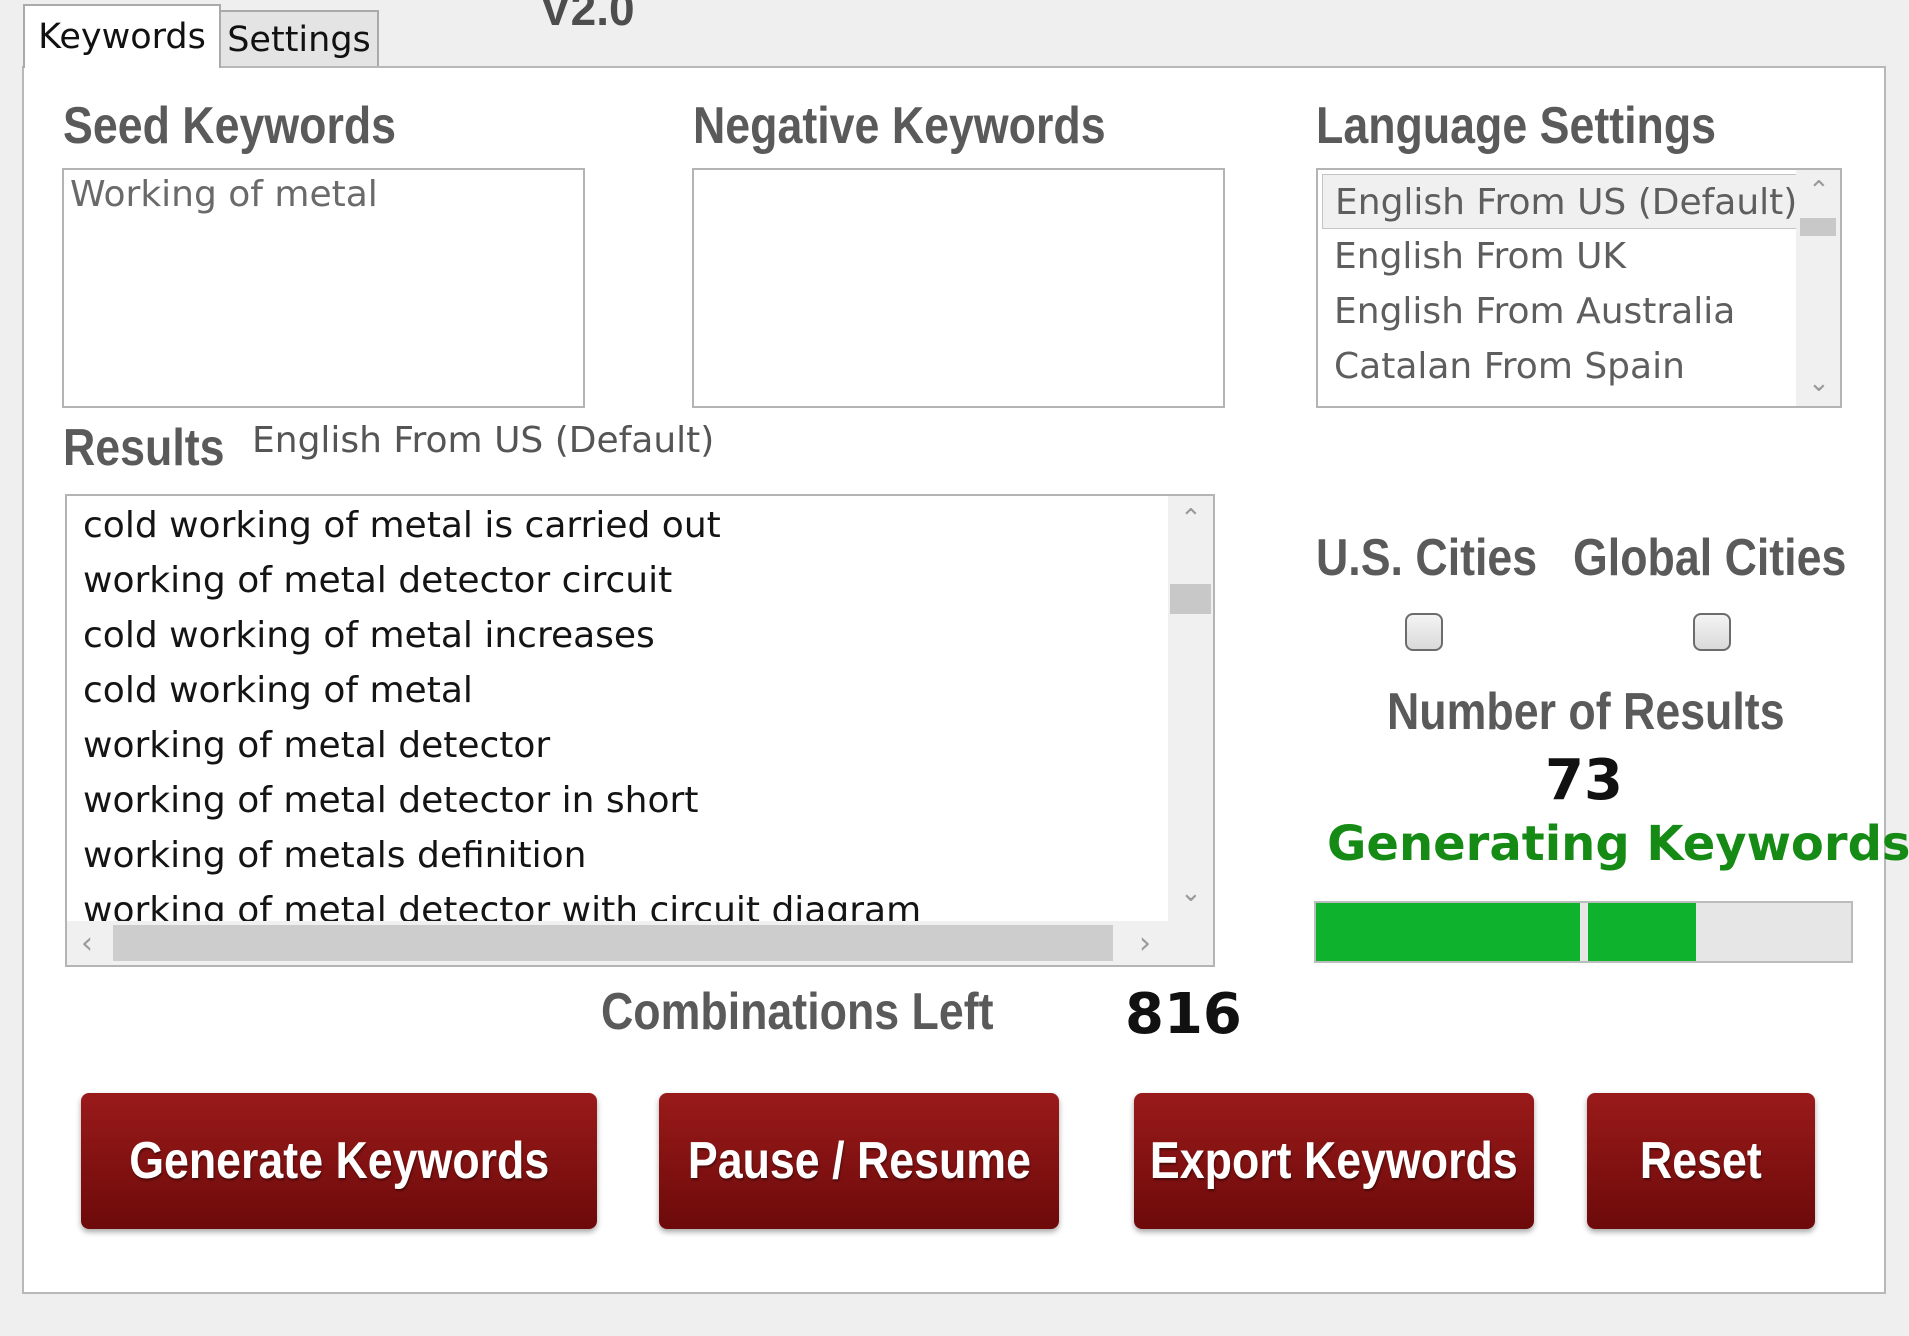  Describe the element at coordinates (617, 745) in the screenshot. I see `result-item: working of metal detector` at that location.